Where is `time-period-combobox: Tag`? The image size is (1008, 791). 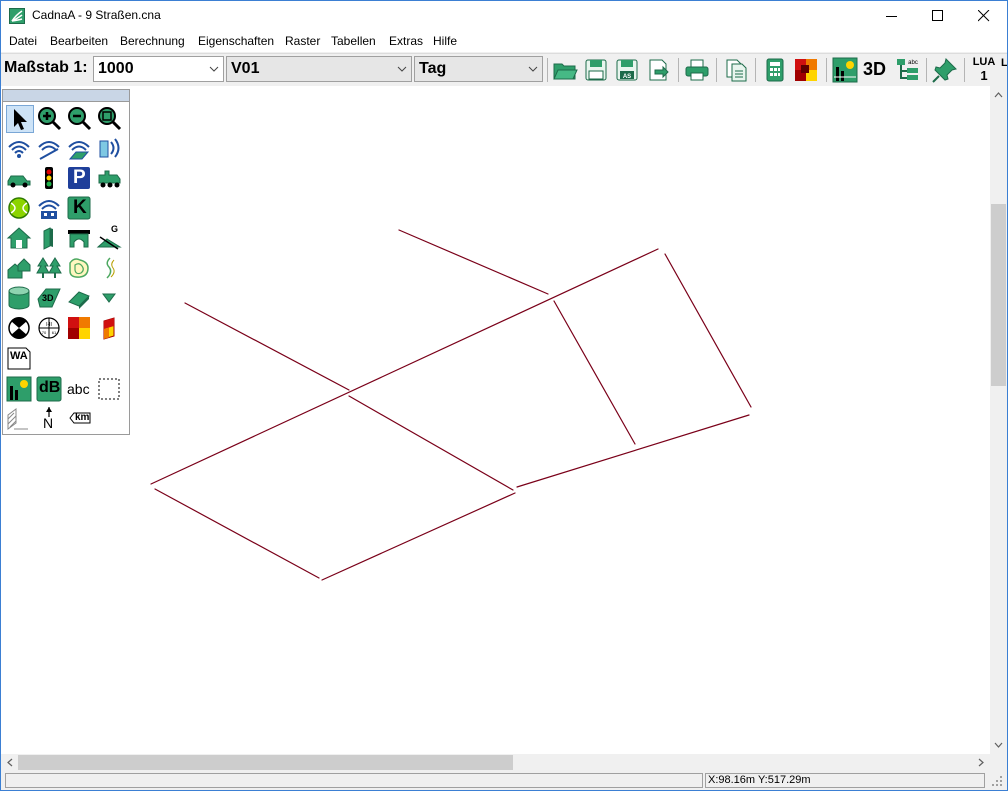 time-period-combobox: Tag is located at coordinates (478, 69).